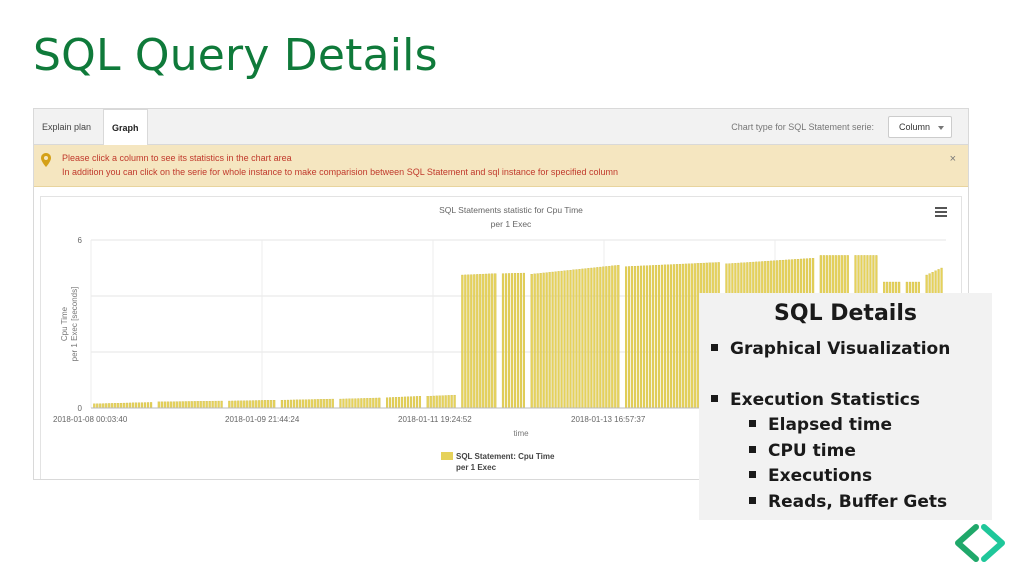 This screenshot has width=1024, height=576. I want to click on slide-title: SQL Query Details, so click(235, 55).